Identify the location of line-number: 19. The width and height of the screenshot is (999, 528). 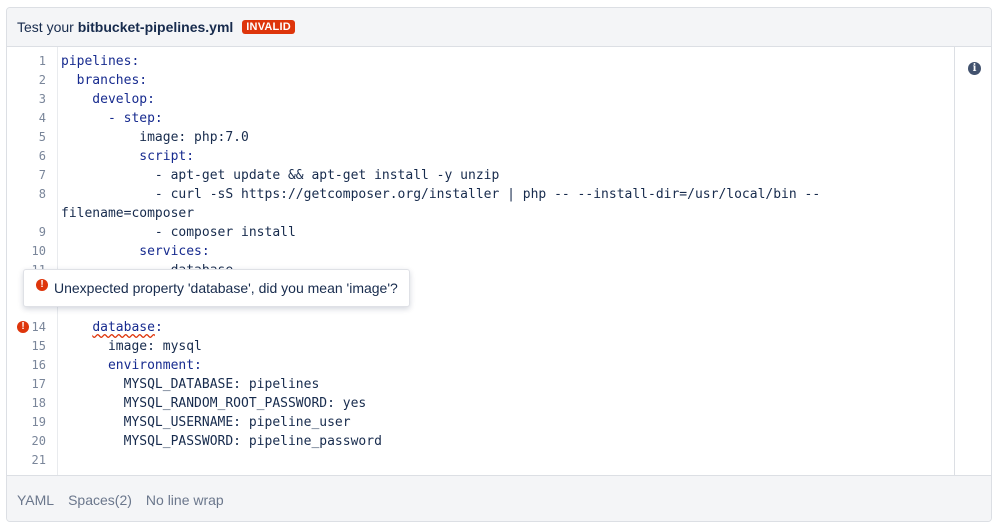
(38, 422).